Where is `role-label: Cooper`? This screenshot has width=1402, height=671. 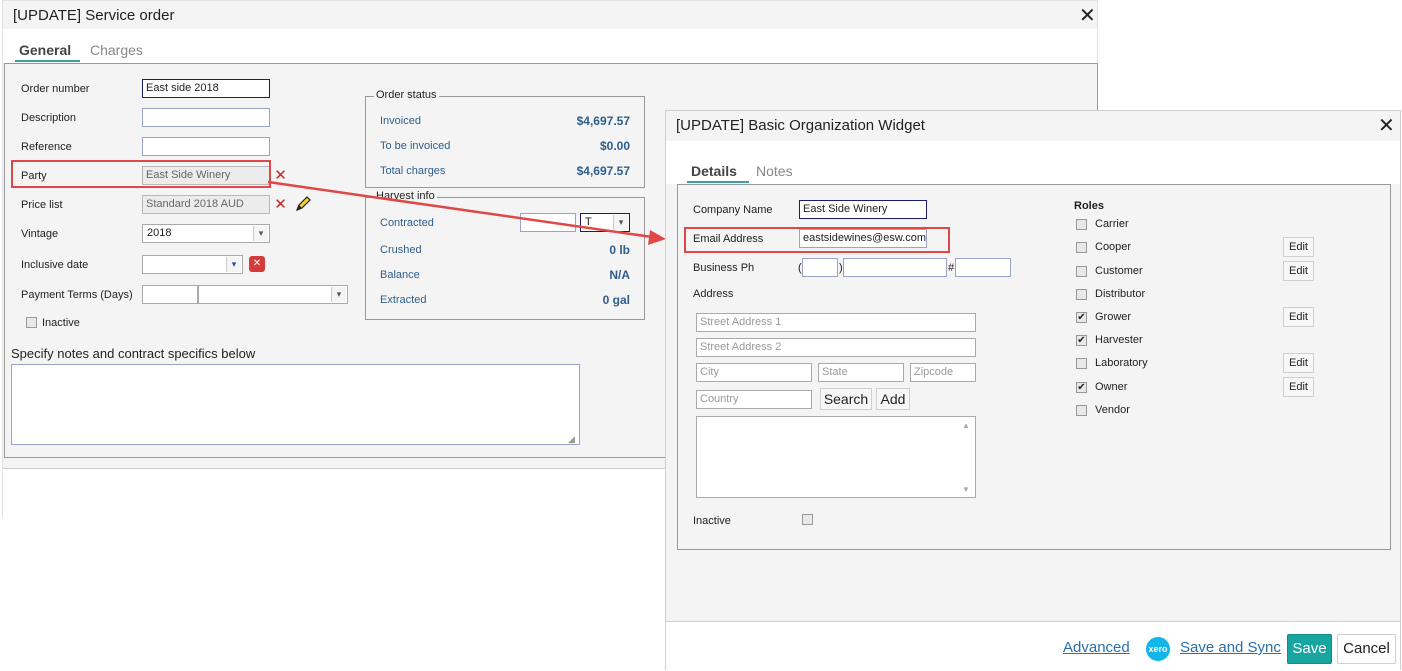
role-label: Cooper is located at coordinates (1113, 247).